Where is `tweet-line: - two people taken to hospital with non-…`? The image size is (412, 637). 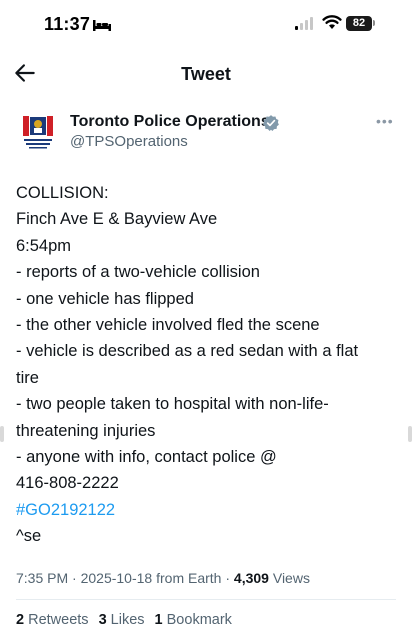
tweet-line: - two people taken to hospital with non-… is located at coordinates (172, 404).